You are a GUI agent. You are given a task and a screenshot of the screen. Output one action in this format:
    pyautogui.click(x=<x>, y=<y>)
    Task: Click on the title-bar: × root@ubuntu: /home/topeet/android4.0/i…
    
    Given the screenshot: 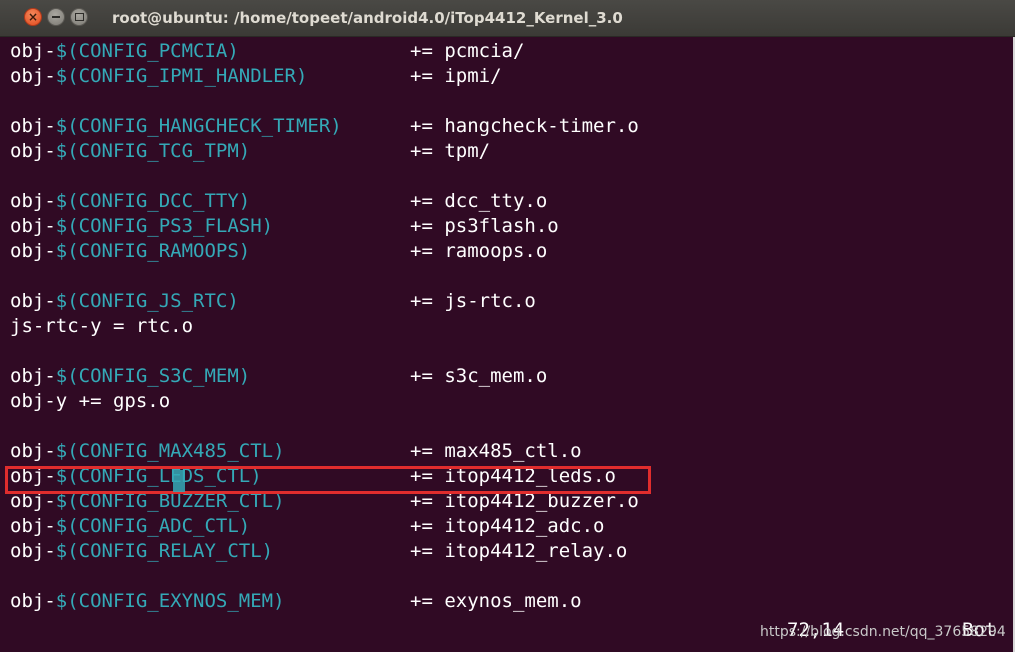 What is the action you would take?
    pyautogui.click(x=507, y=18)
    